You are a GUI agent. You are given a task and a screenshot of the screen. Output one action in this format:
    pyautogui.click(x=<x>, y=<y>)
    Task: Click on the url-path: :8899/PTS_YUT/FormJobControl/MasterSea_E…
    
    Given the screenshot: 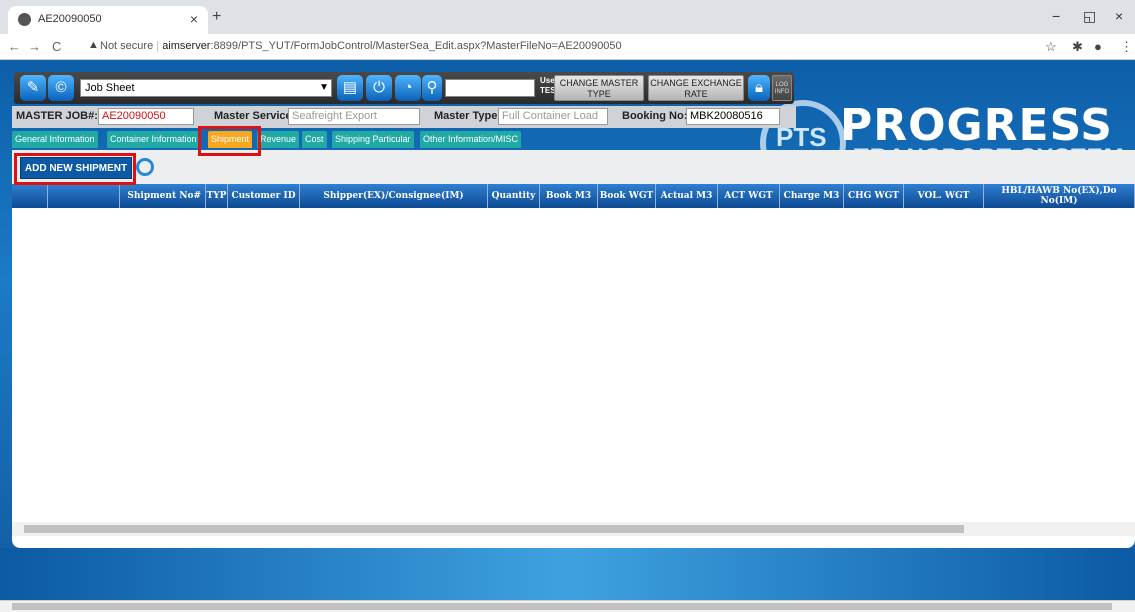 What is the action you would take?
    pyautogui.click(x=416, y=46)
    